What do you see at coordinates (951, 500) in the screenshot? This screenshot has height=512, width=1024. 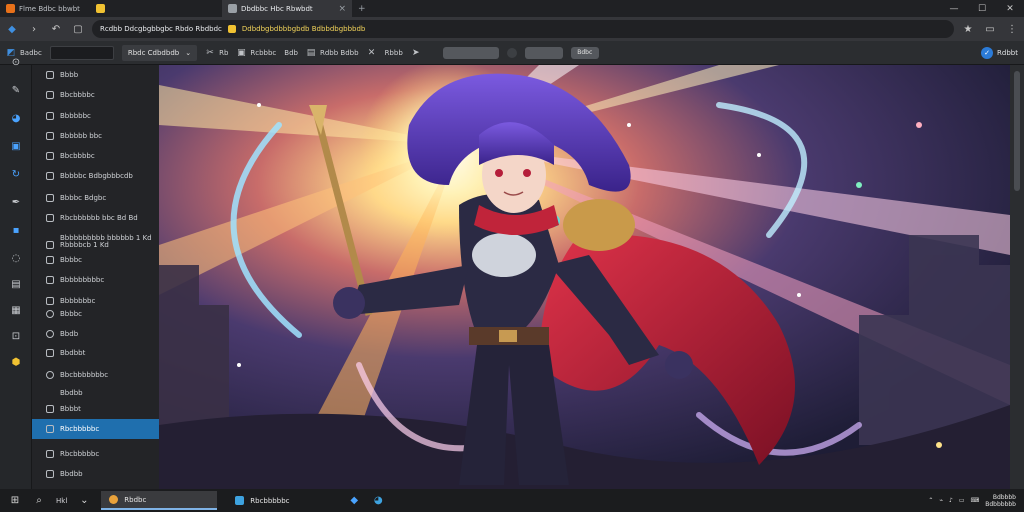 I see `volume-icon: ♪` at bounding box center [951, 500].